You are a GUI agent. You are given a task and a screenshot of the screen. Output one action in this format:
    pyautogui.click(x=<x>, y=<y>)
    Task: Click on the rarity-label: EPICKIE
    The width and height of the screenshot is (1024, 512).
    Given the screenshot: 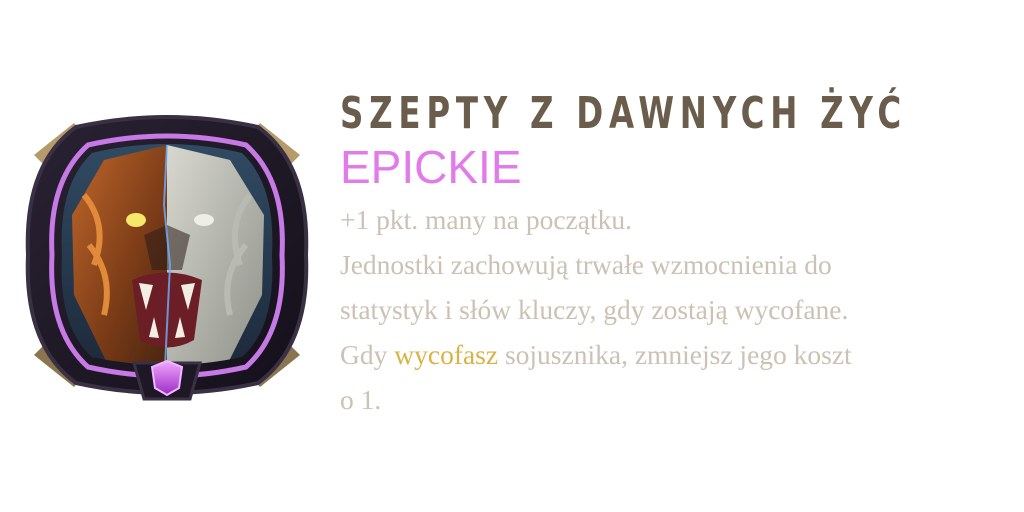 What is the action you would take?
    pyautogui.click(x=431, y=166)
    